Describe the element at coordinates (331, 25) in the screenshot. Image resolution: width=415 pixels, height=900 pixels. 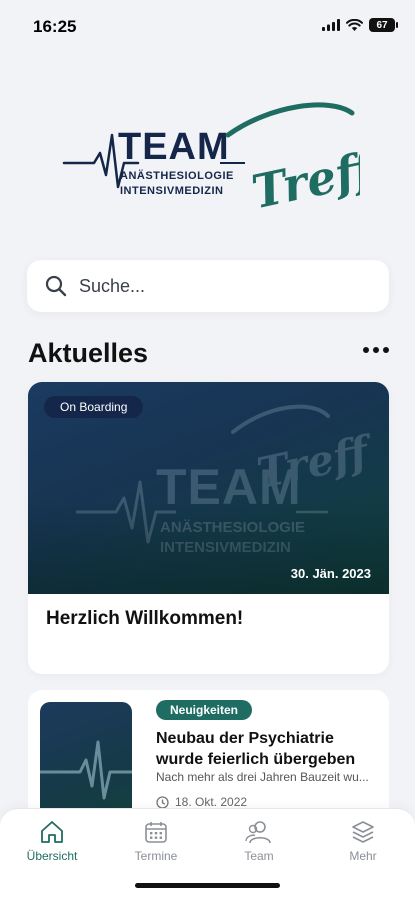
I see `cellular-signal-icon` at that location.